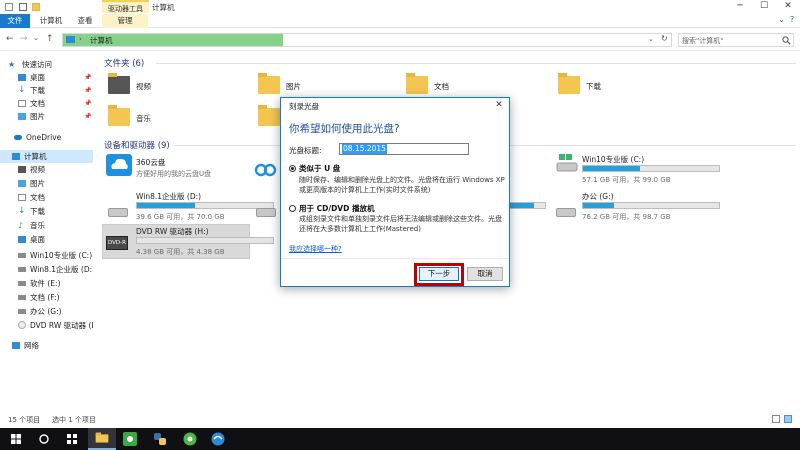  I want to click on tab-file: 文件, so click(15, 21).